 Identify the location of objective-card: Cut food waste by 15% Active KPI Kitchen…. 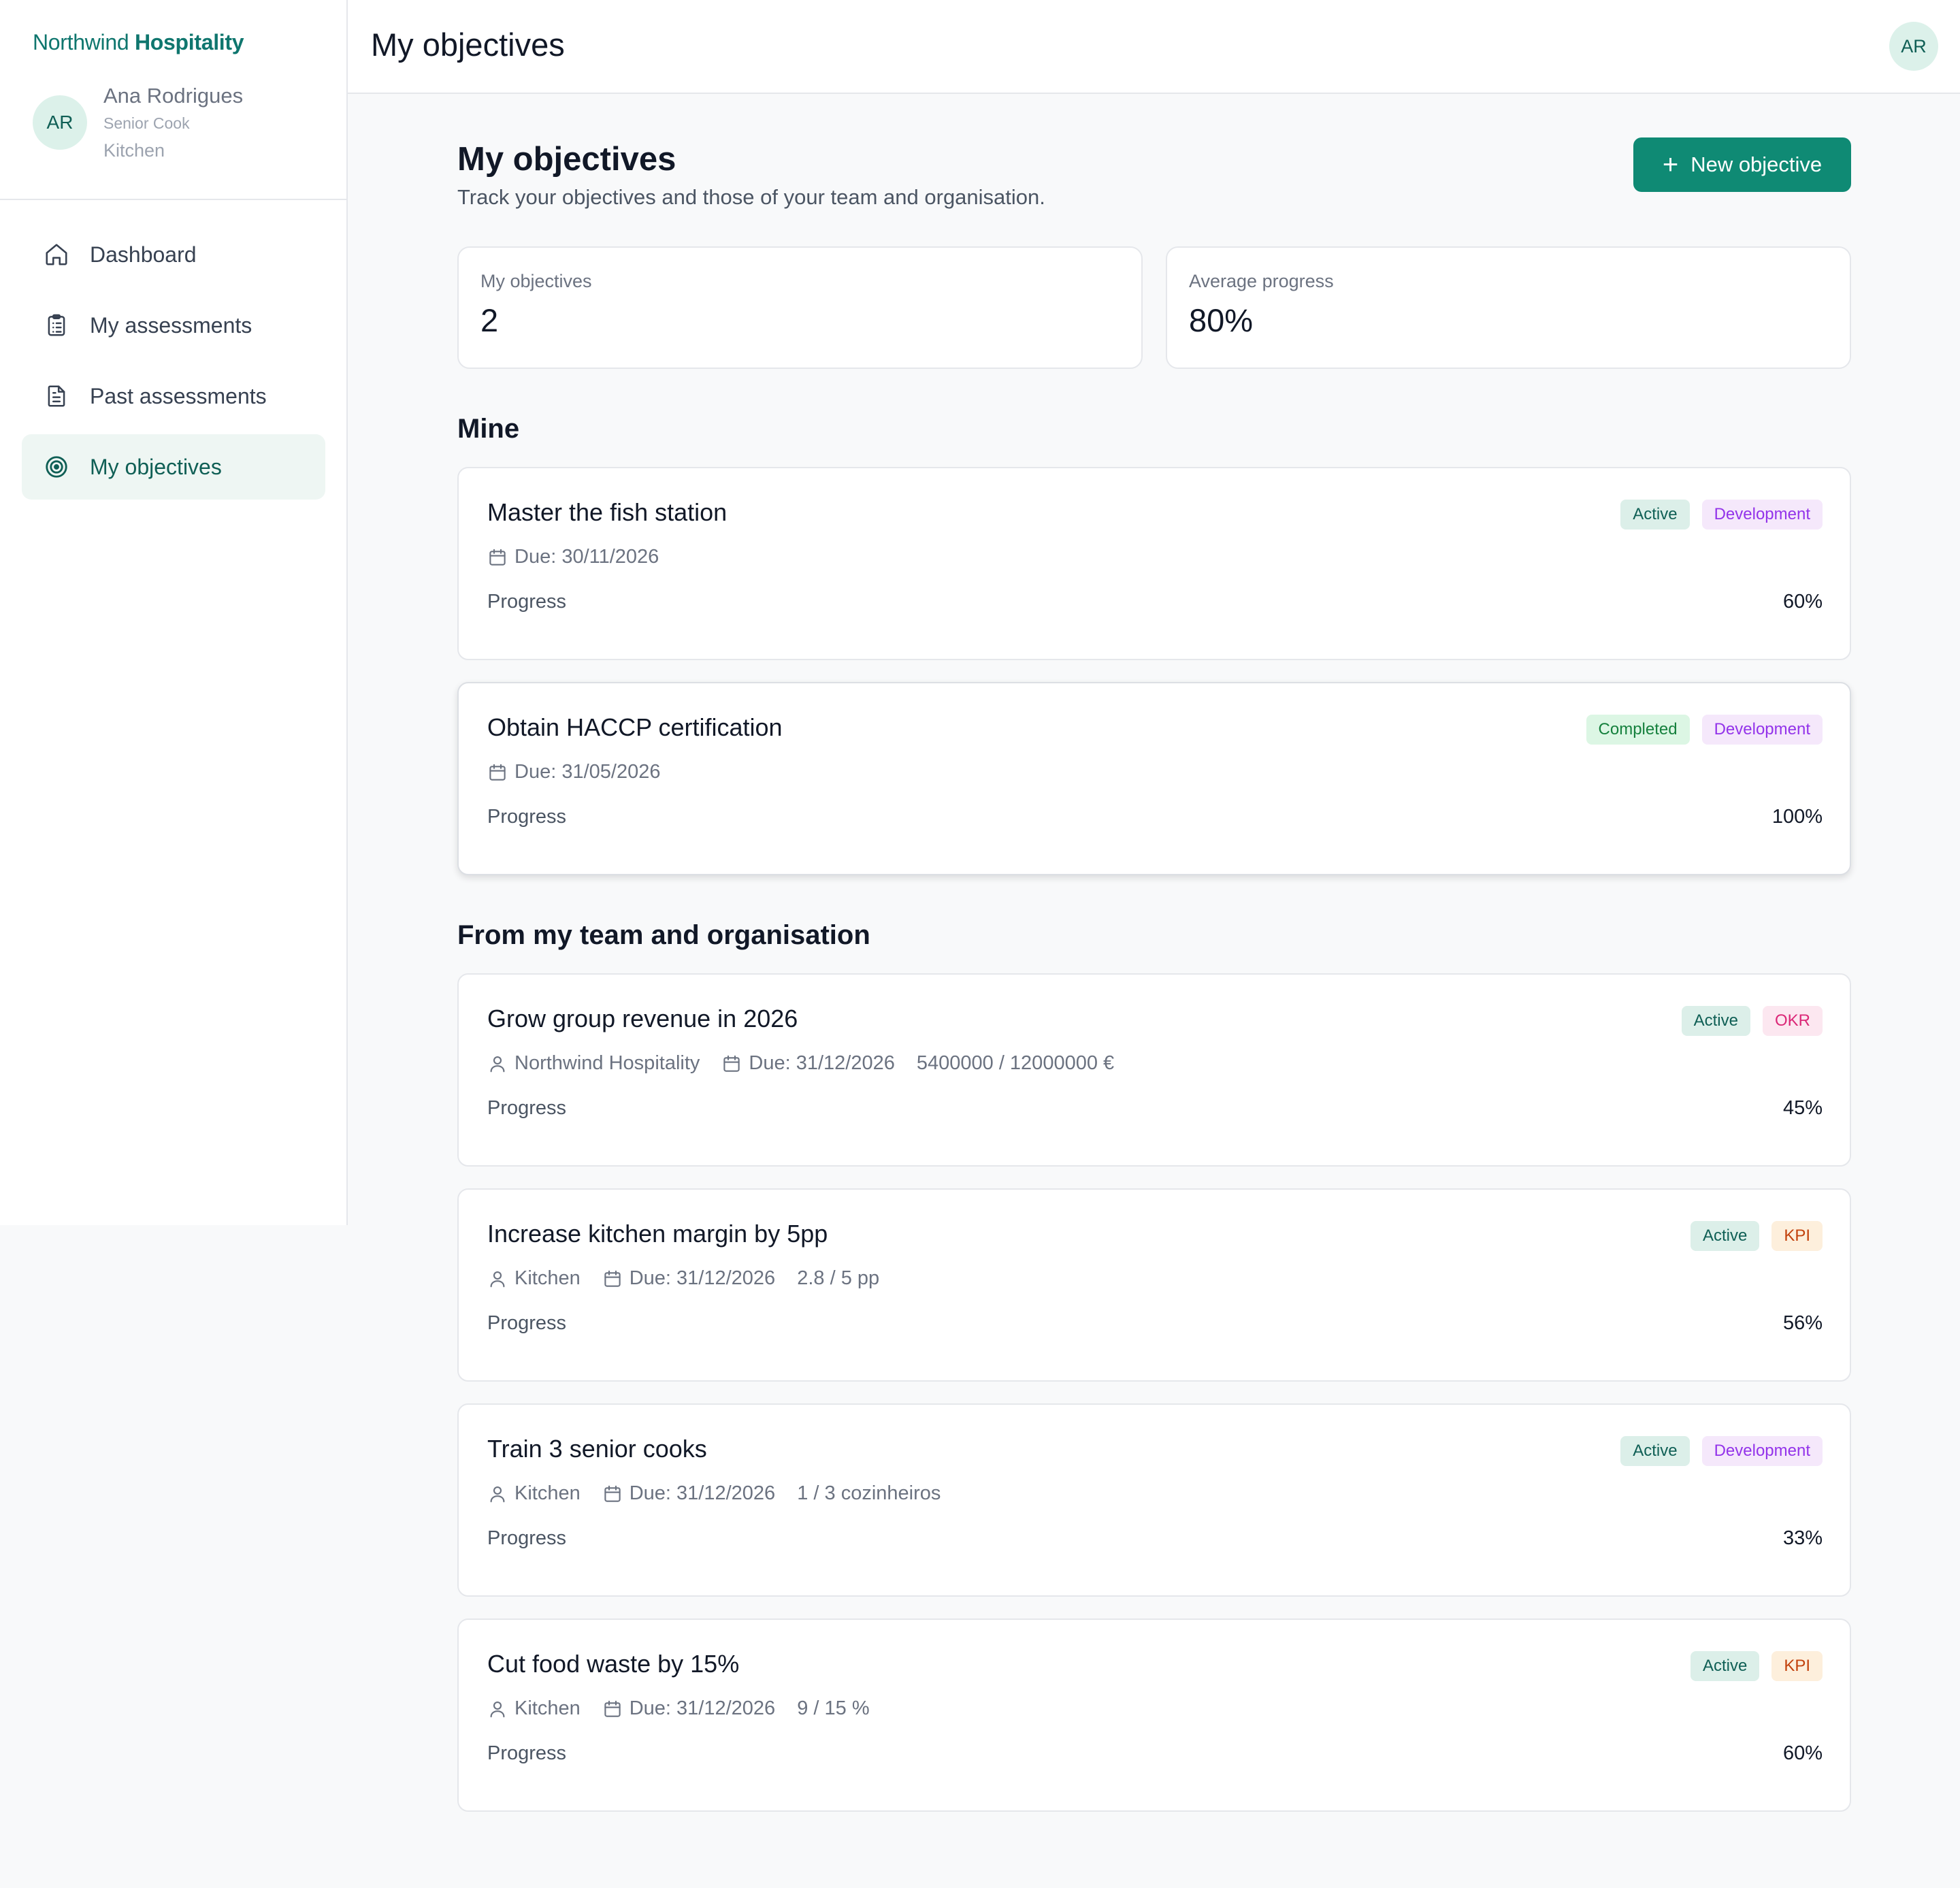
(1154, 1715).